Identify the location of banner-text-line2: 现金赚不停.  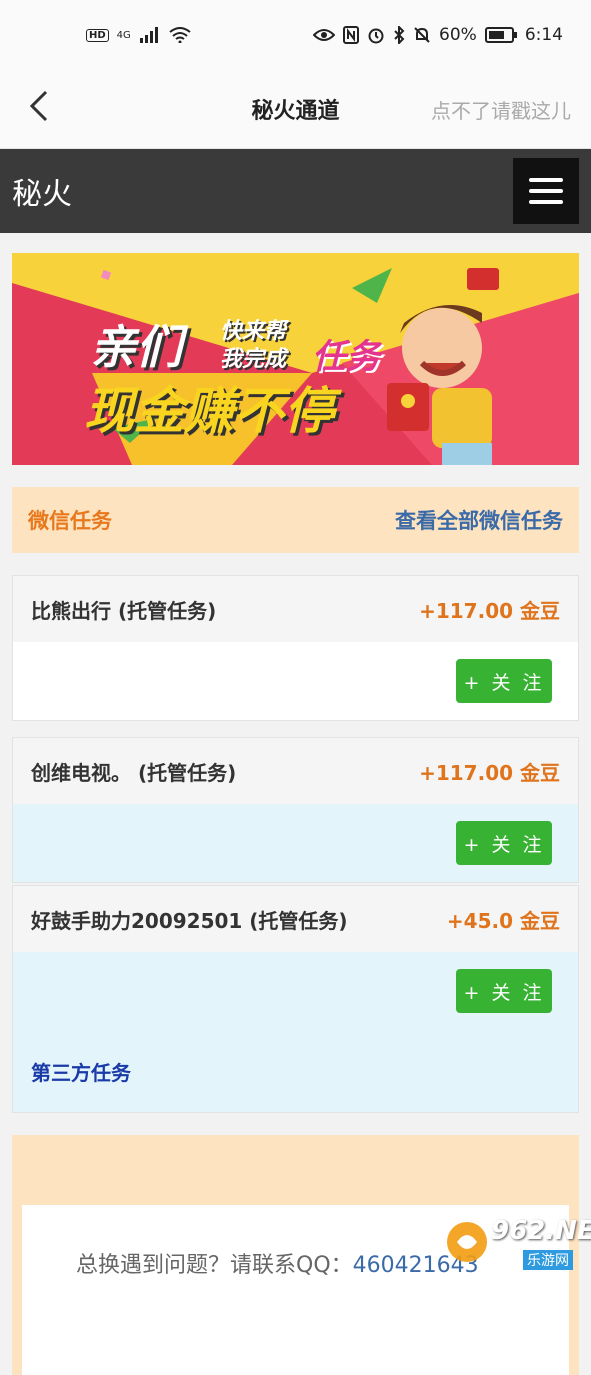
(209, 411).